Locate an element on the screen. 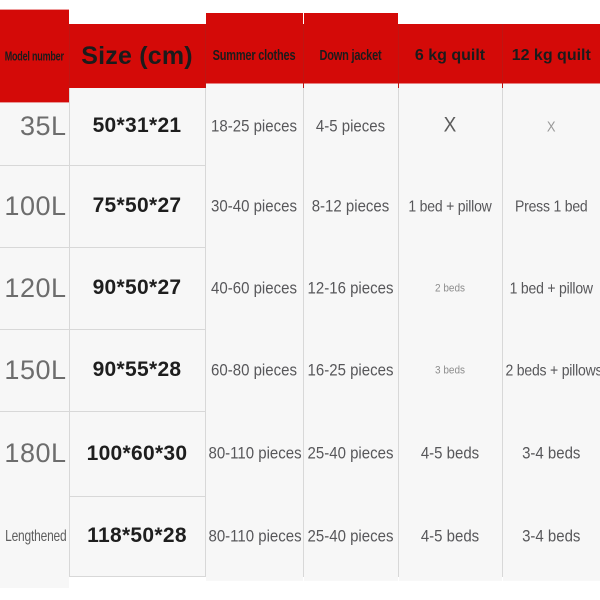 Image resolution: width=600 pixels, height=600 pixels. cell-6kg-quilt: X is located at coordinates (450, 127).